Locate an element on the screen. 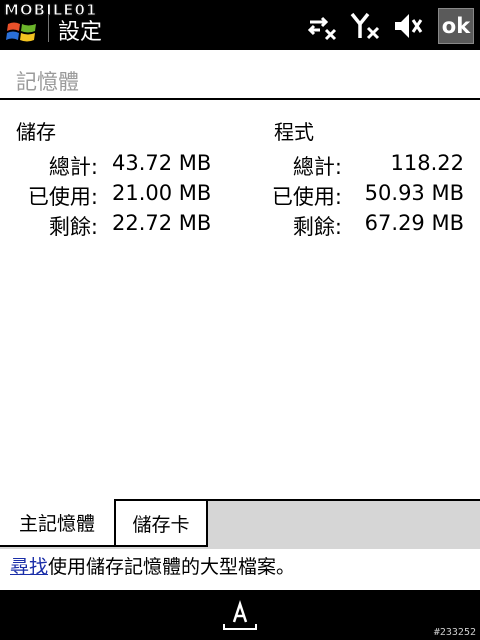 The width and height of the screenshot is (480, 640). program-used-label: 已使用: is located at coordinates (306, 197).